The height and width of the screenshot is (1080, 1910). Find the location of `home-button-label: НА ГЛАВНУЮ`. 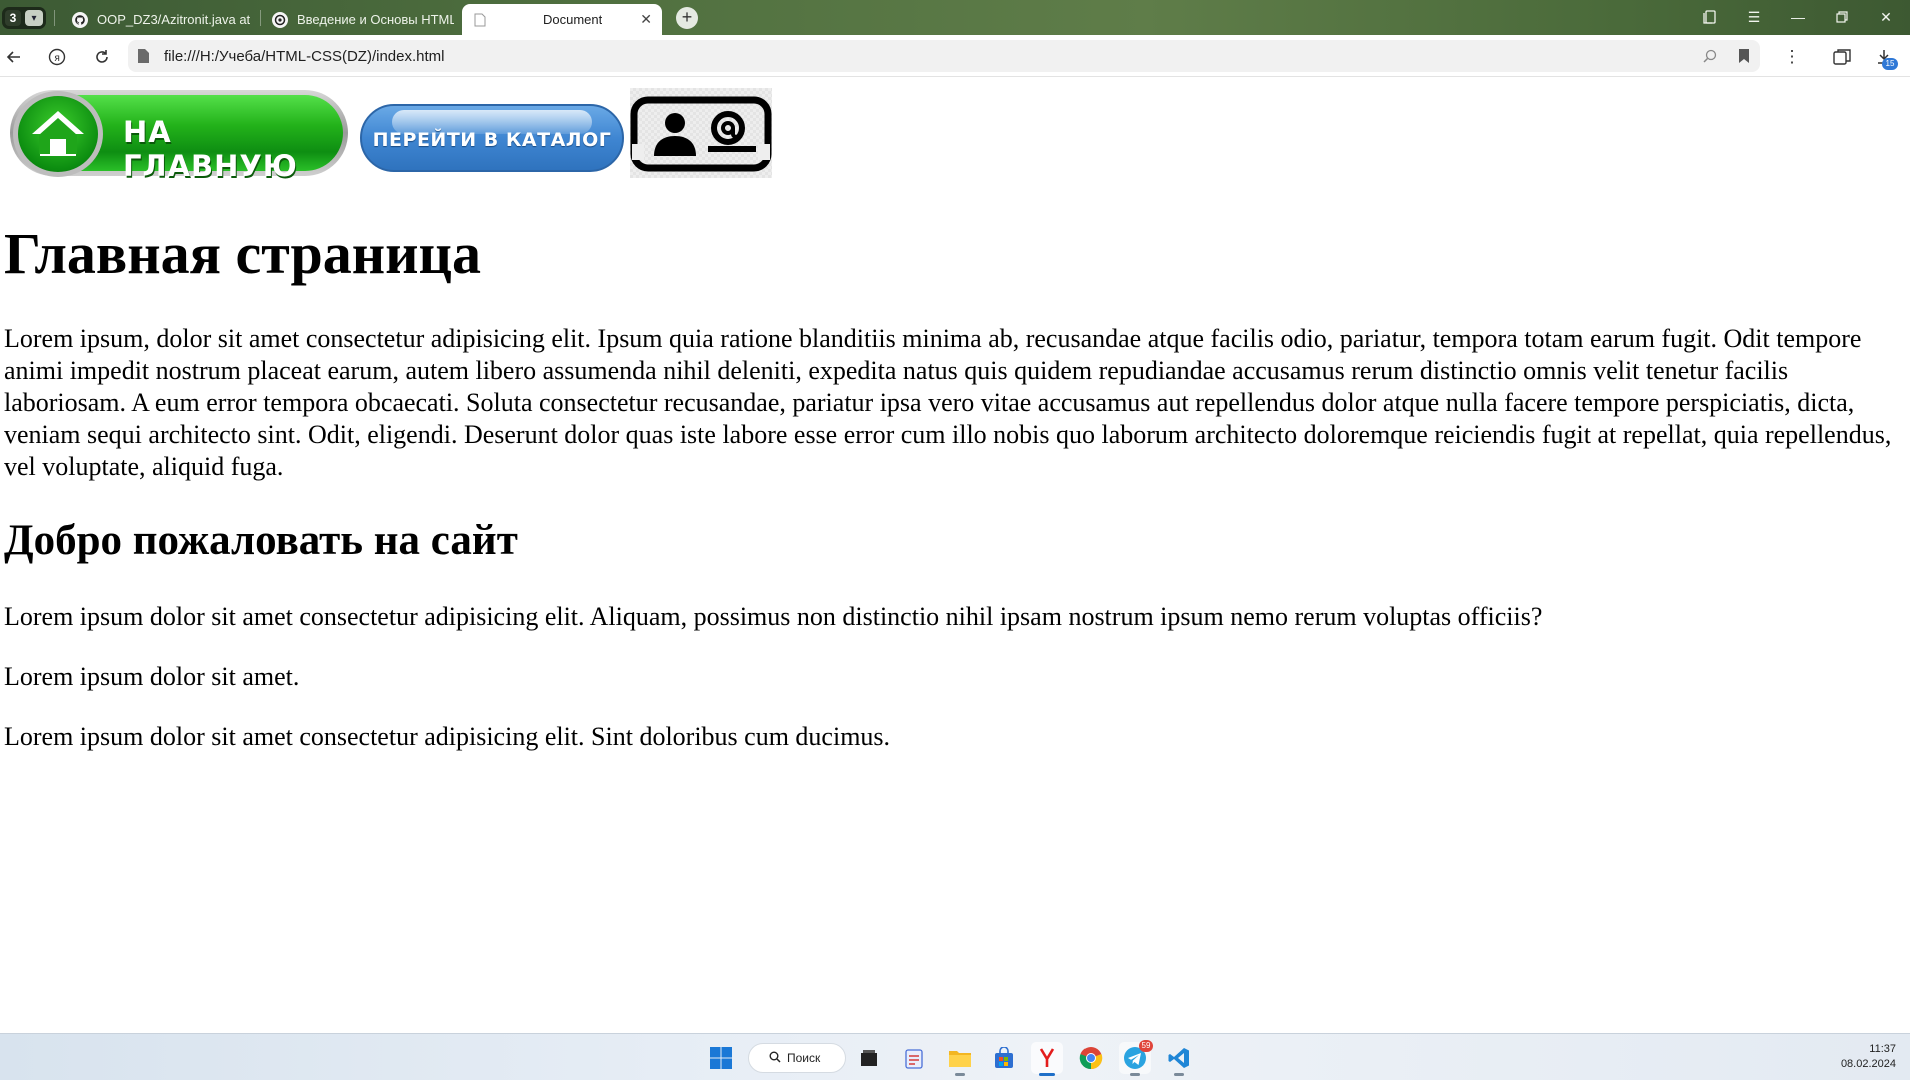

home-button-label: НА ГЛАВНУЮ is located at coordinates (210, 149).